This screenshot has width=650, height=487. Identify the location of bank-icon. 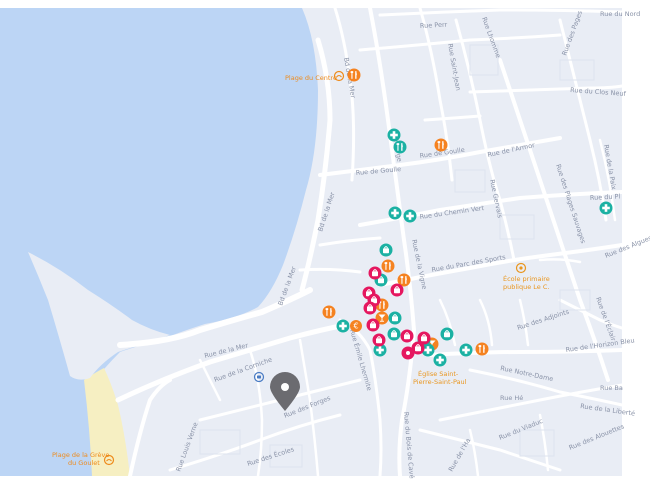
(356, 326).